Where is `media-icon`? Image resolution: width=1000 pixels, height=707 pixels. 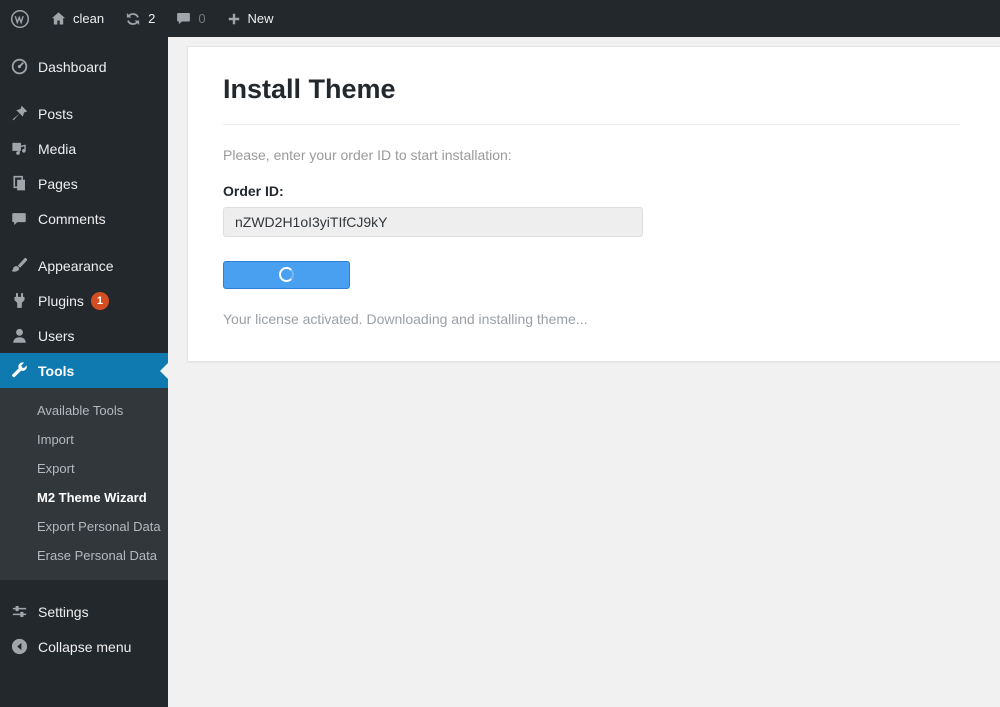
media-icon is located at coordinates (19, 149).